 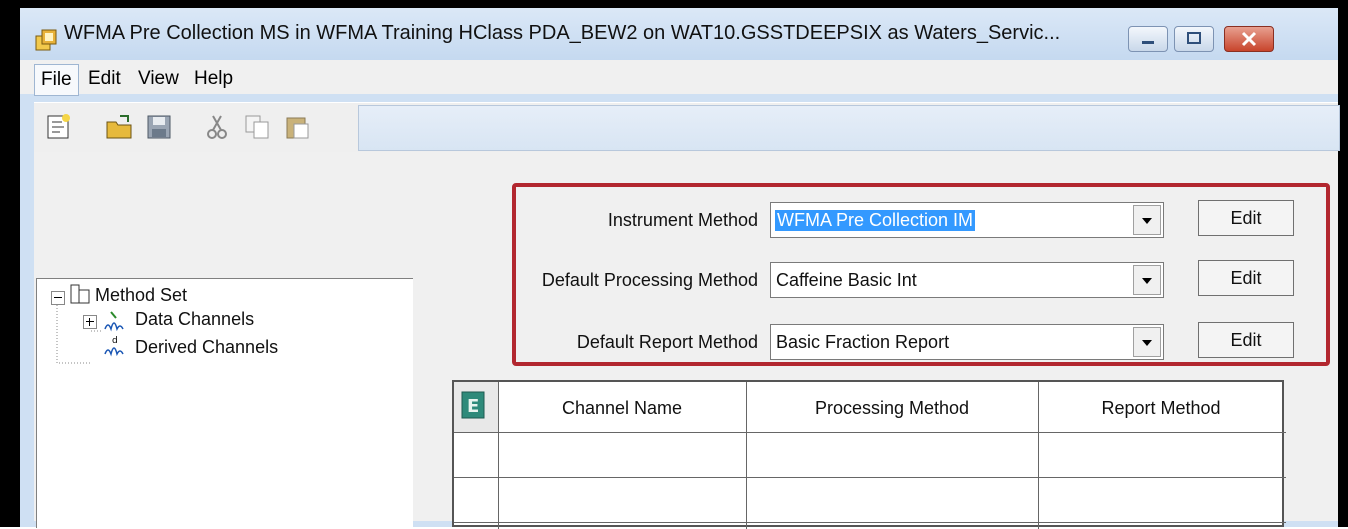 I want to click on table-corner: E, so click(x=476, y=407).